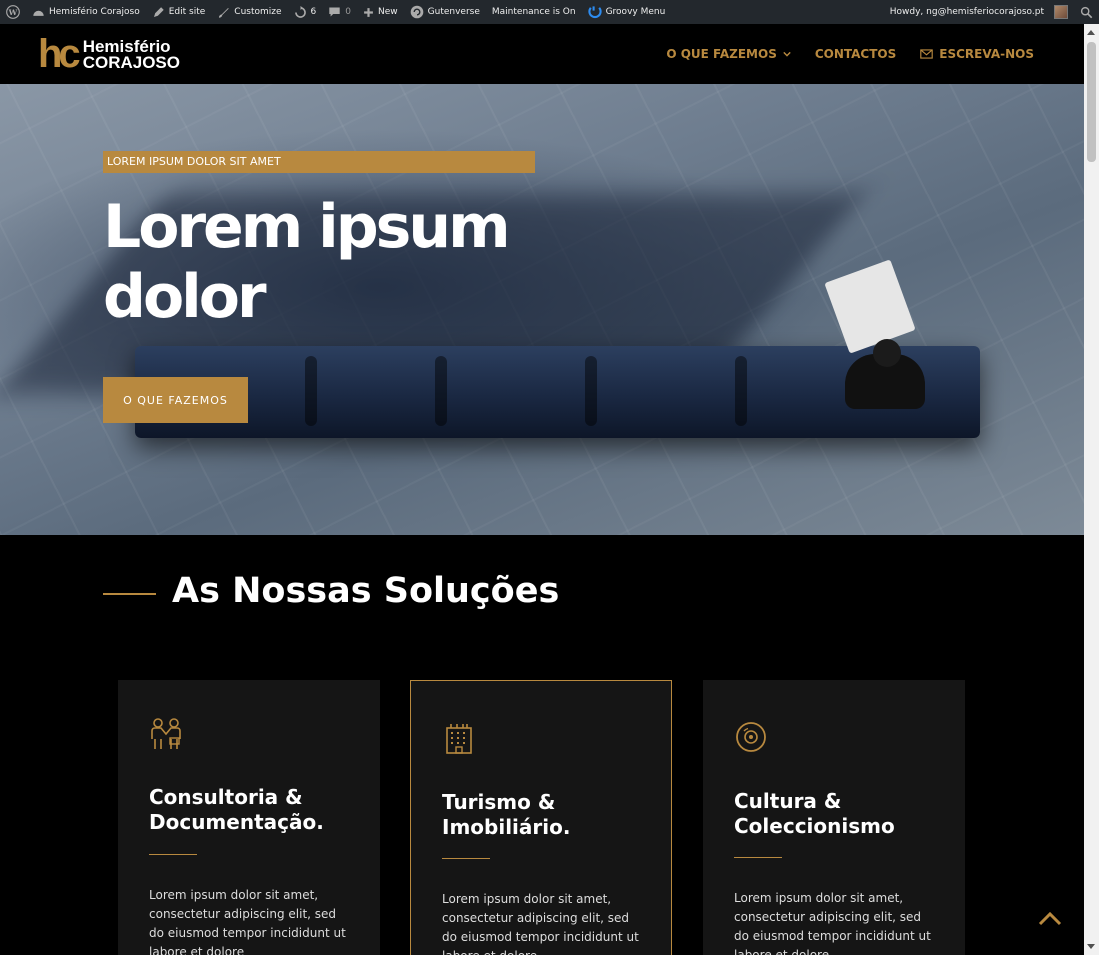  I want to click on avatar, so click(1061, 12).